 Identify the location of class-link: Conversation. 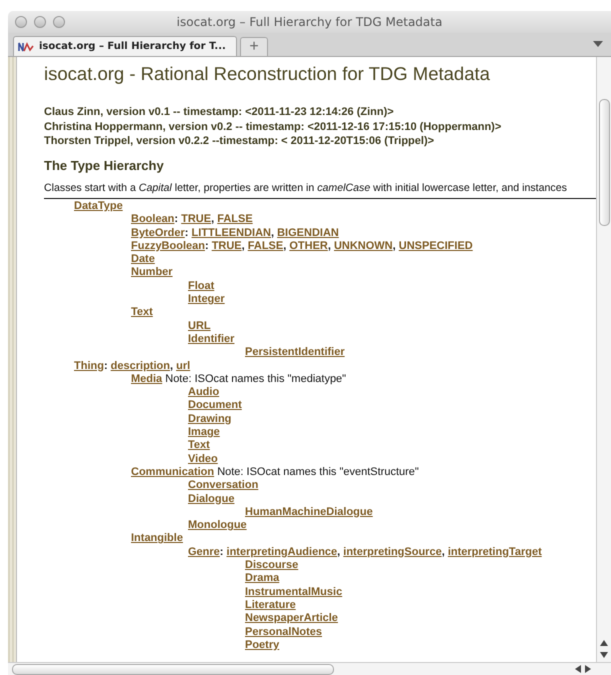
(223, 485).